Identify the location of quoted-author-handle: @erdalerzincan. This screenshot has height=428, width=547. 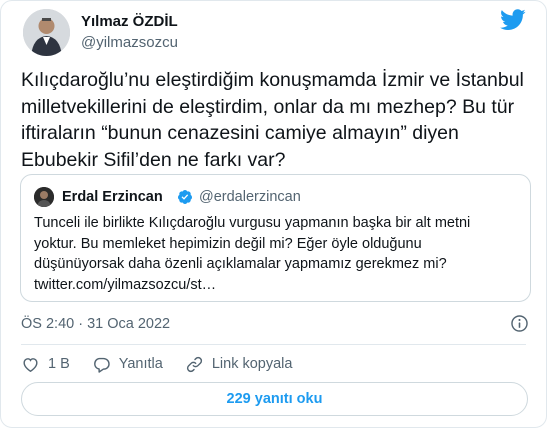
(250, 197).